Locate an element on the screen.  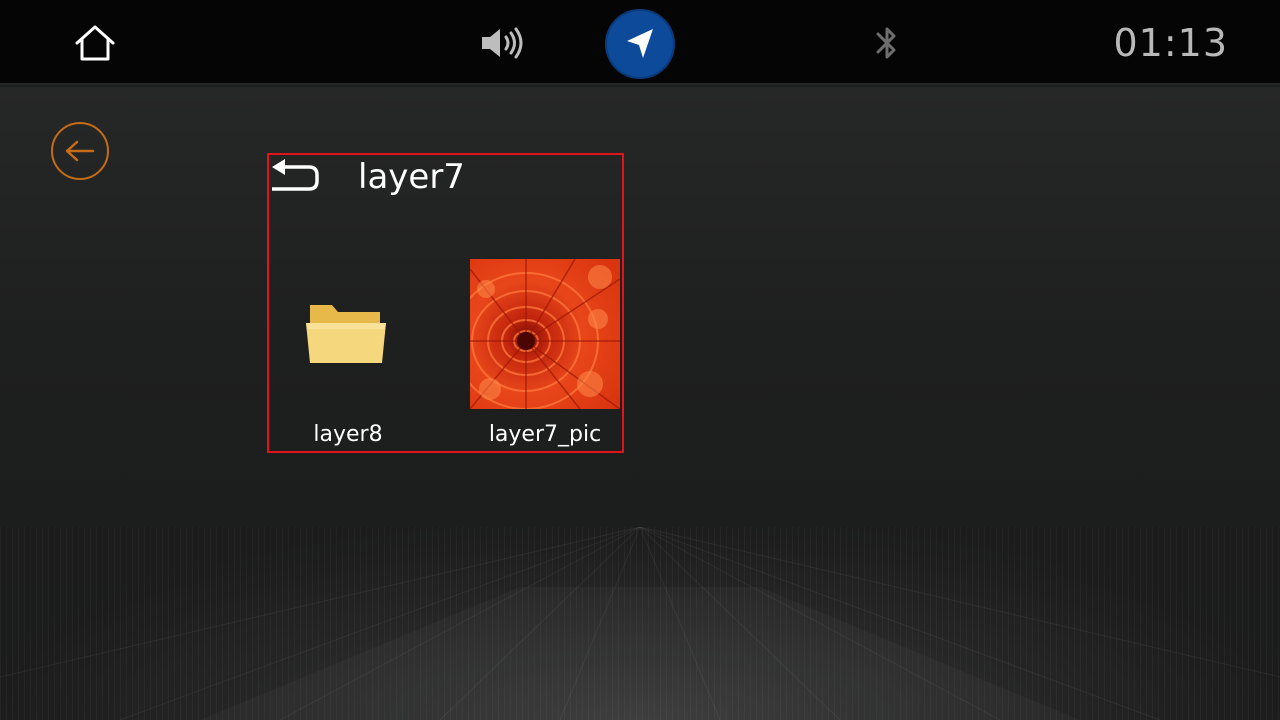
folder-thumbnail is located at coordinates (346, 334).